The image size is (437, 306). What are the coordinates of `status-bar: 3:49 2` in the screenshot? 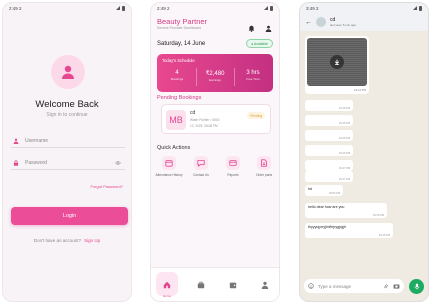 It's located at (364, 8).